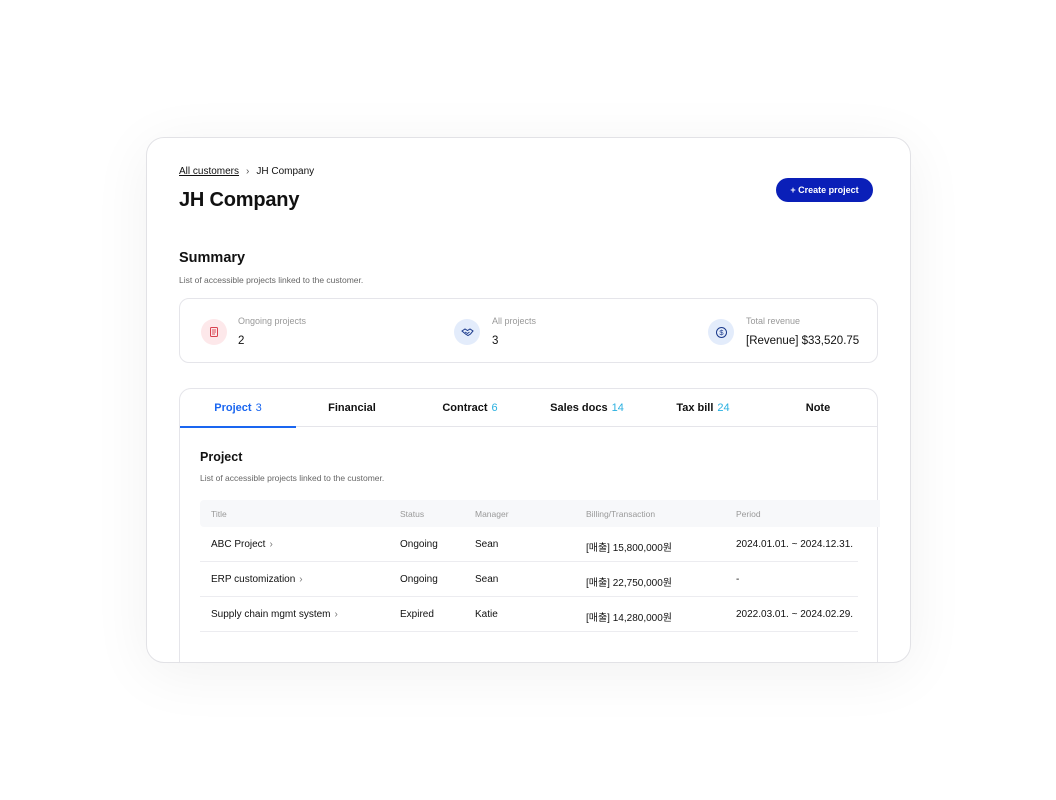 This screenshot has width=1056, height=800. Describe the element at coordinates (233, 407) in the screenshot. I see `tab-label: Project` at that location.